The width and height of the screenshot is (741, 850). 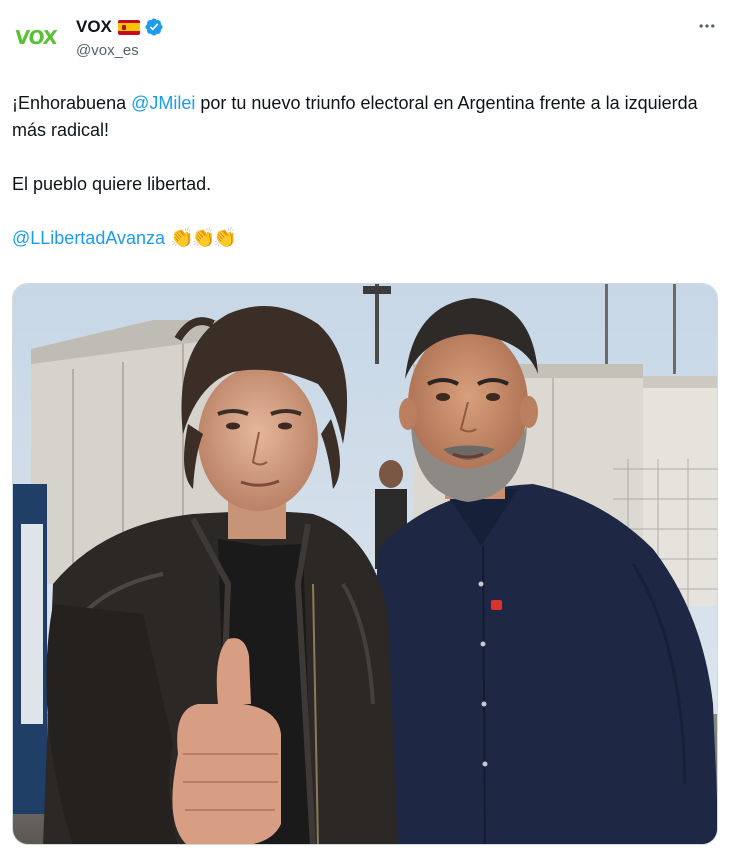 I want to click on verified-badge-icon, so click(x=154, y=27).